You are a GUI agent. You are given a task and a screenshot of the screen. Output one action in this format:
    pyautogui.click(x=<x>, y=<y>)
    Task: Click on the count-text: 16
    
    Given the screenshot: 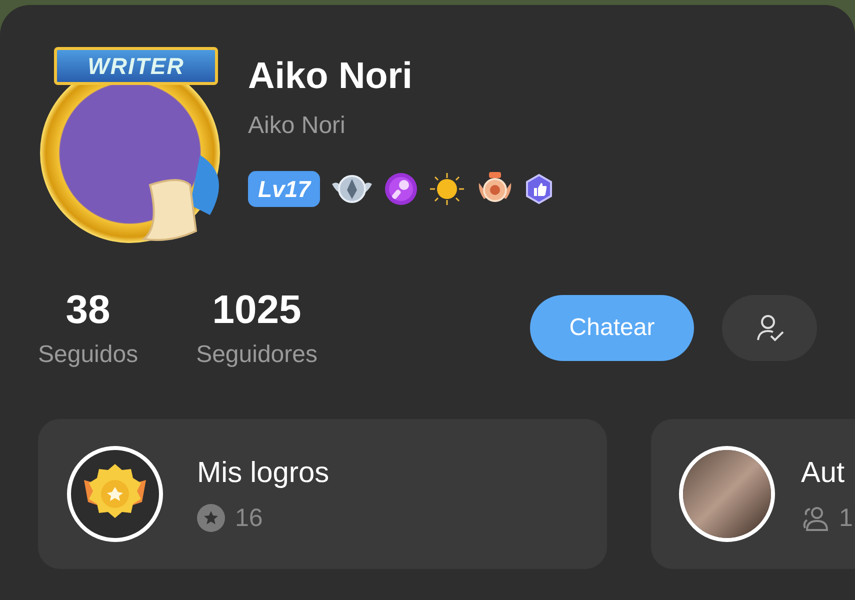 What is the action you would take?
    pyautogui.click(x=249, y=518)
    